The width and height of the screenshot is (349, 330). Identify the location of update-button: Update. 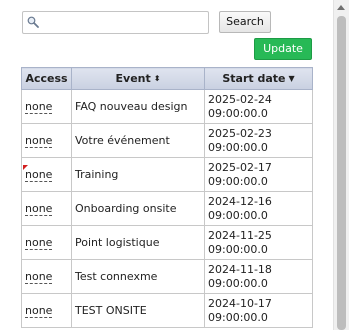
(283, 49).